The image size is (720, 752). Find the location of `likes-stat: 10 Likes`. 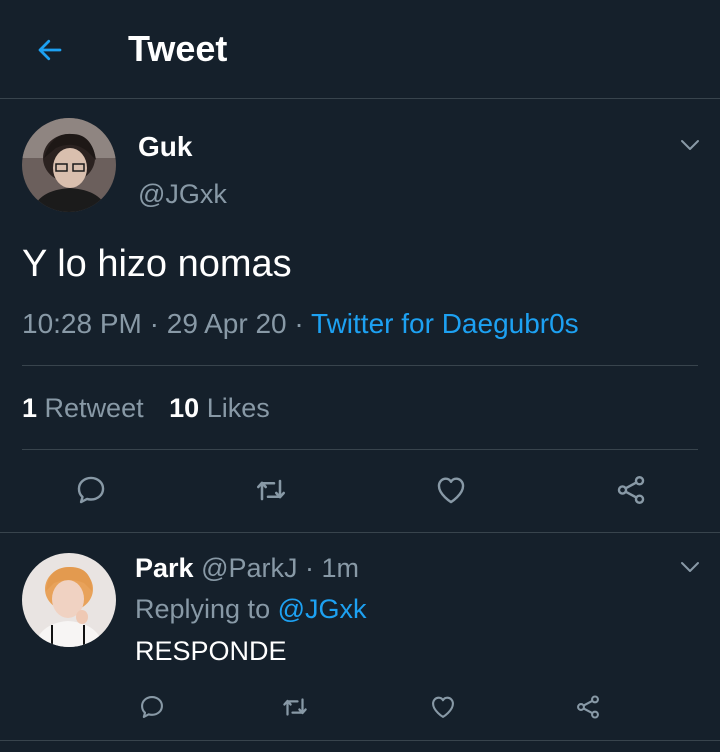

likes-stat: 10 Likes is located at coordinates (219, 408).